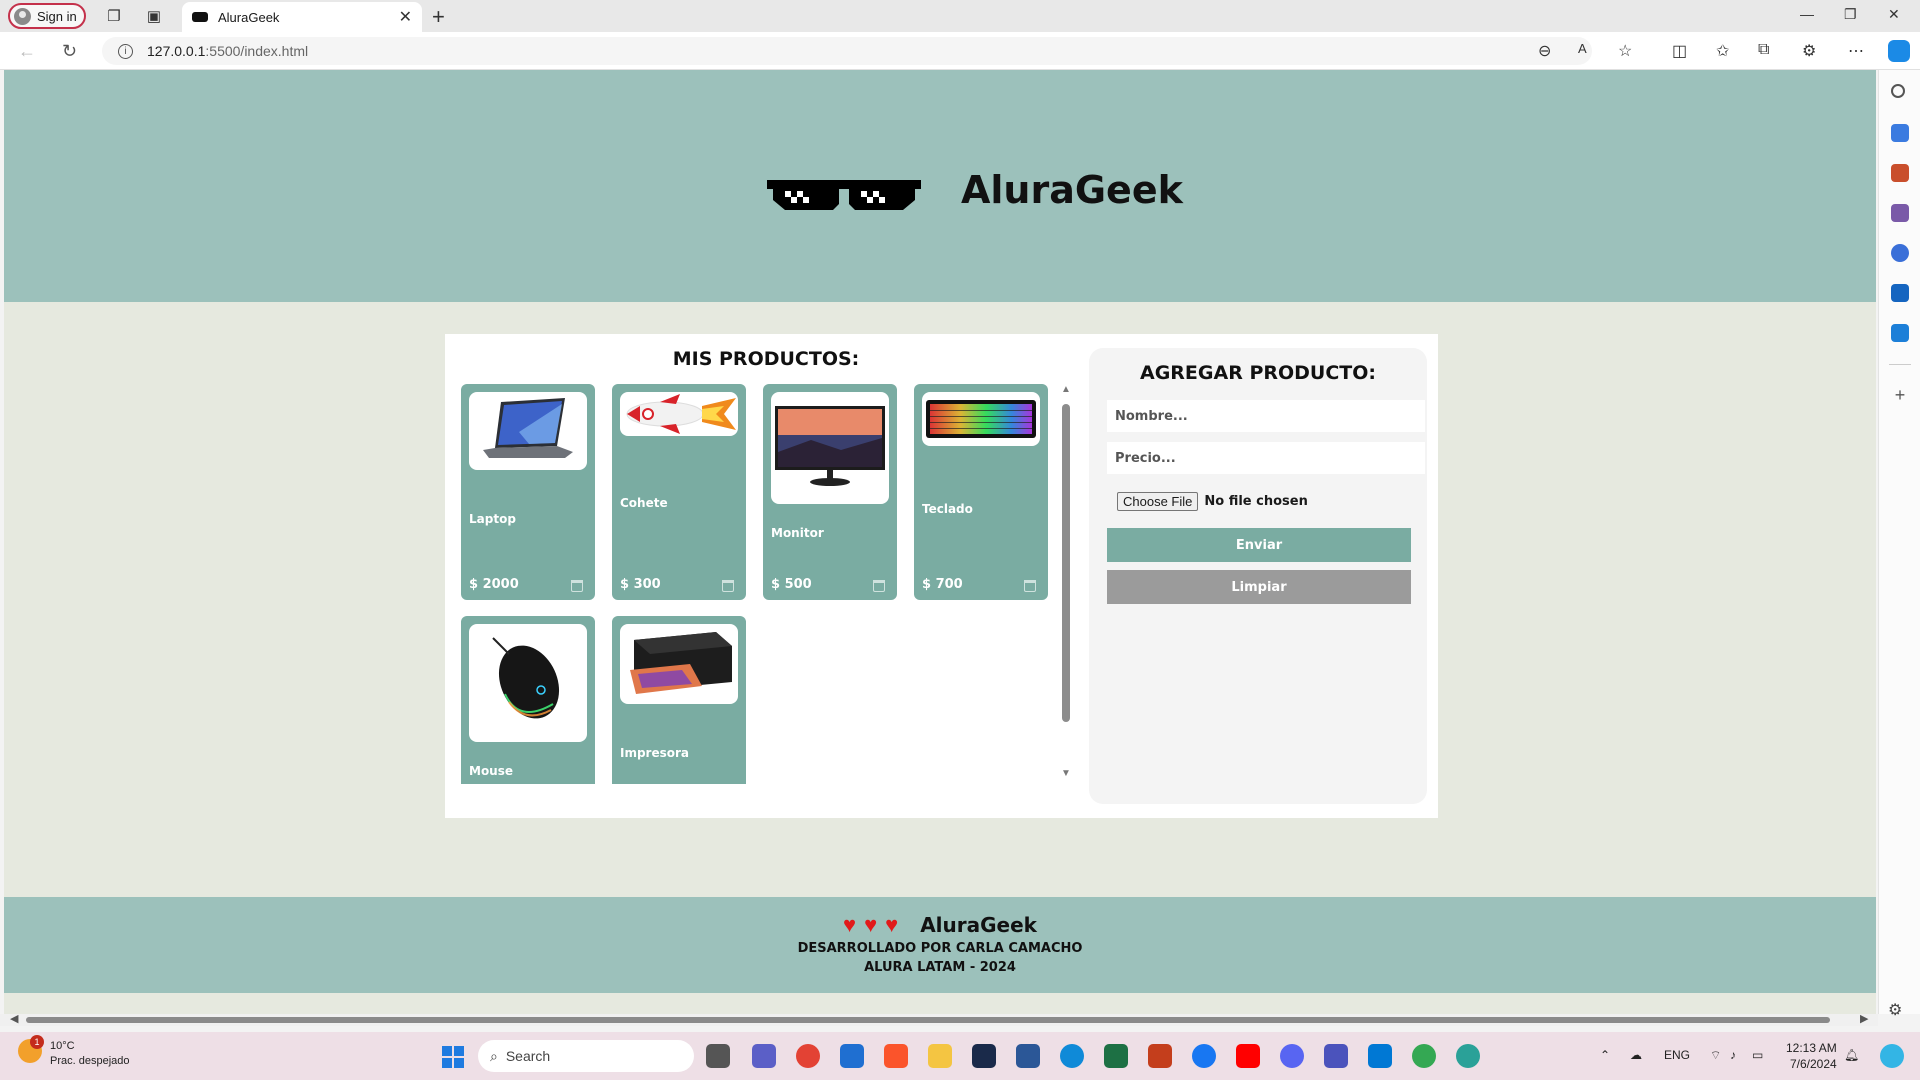 The width and height of the screenshot is (1920, 1080). Describe the element at coordinates (1066, 563) in the screenshot. I see `scroll-thumb` at that location.